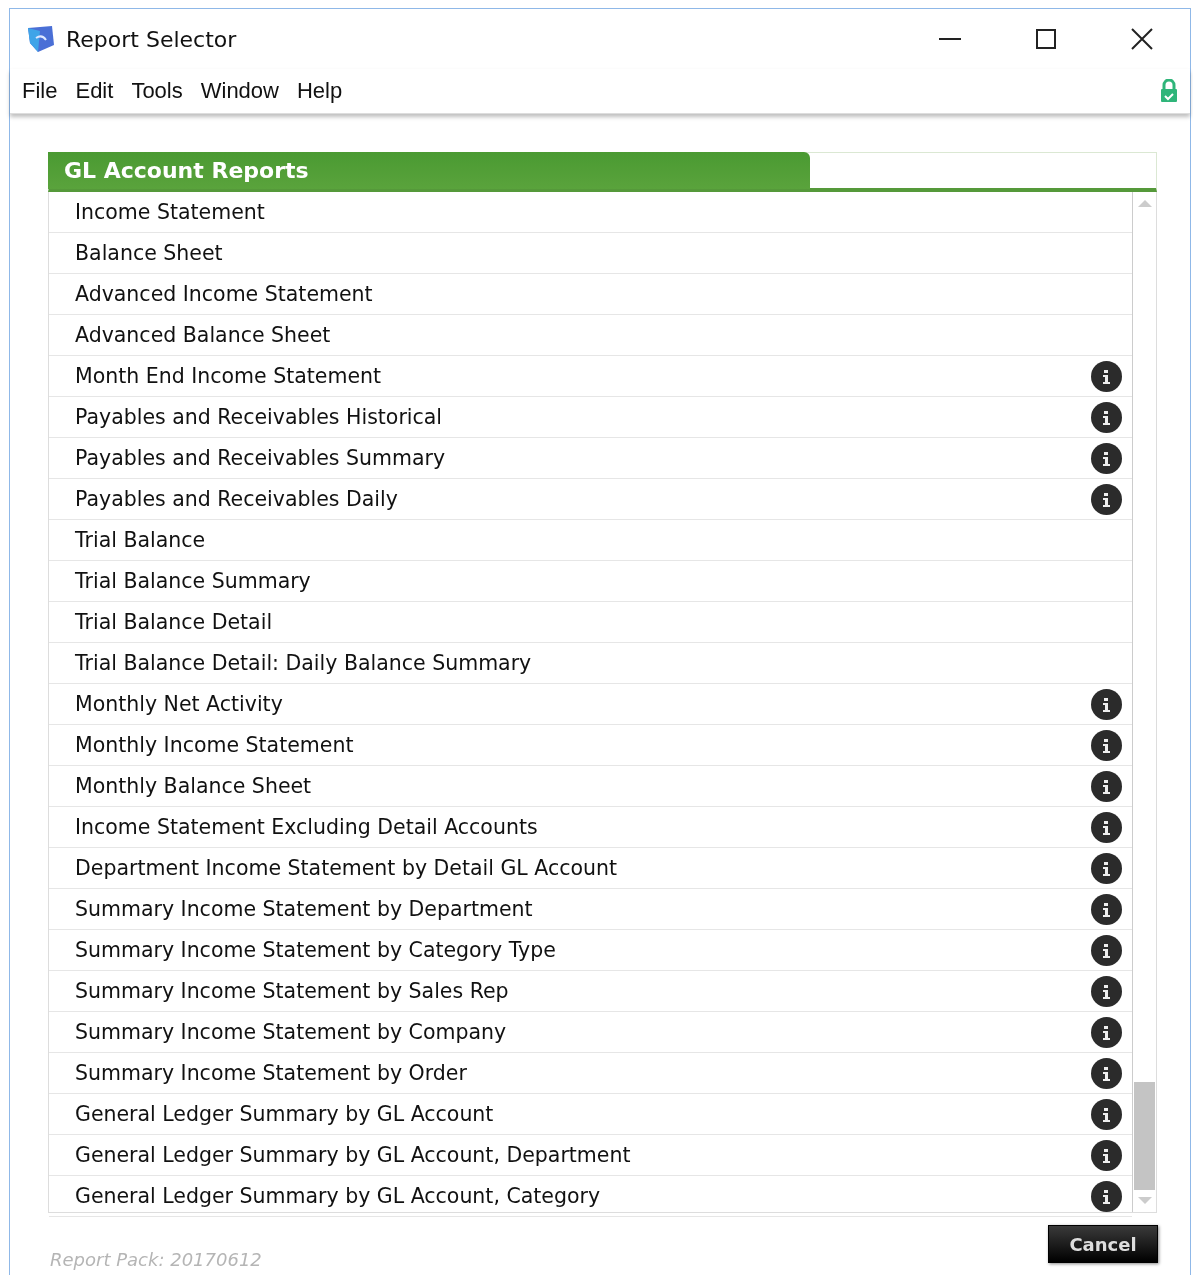  I want to click on maximize-icon, so click(1046, 39).